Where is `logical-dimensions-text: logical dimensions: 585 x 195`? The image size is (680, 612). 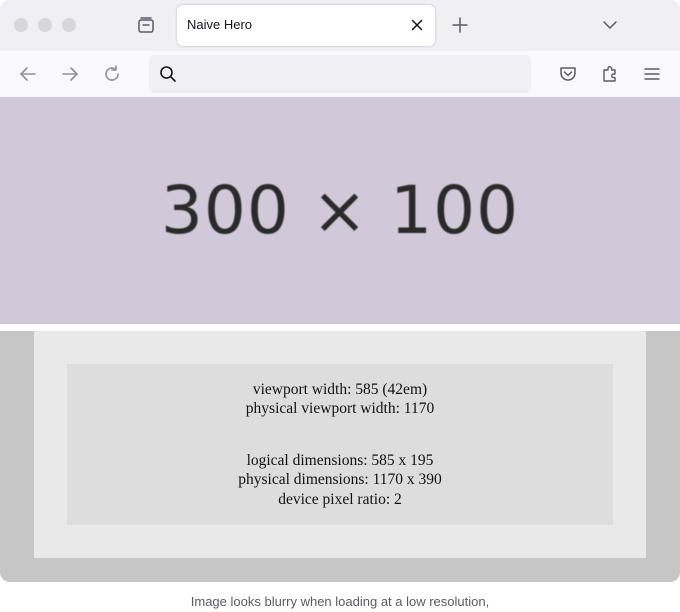 logical-dimensions-text: logical dimensions: 585 x 195 is located at coordinates (340, 460).